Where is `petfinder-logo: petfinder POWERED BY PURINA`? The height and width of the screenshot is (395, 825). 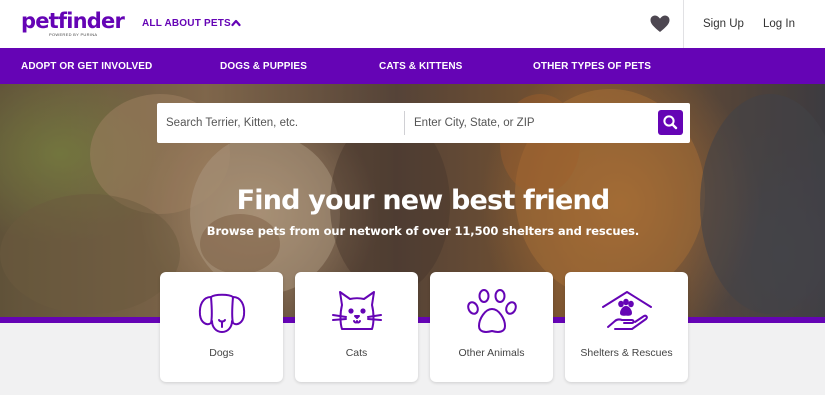 petfinder-logo: petfinder POWERED BY PURINA is located at coordinates (73, 23).